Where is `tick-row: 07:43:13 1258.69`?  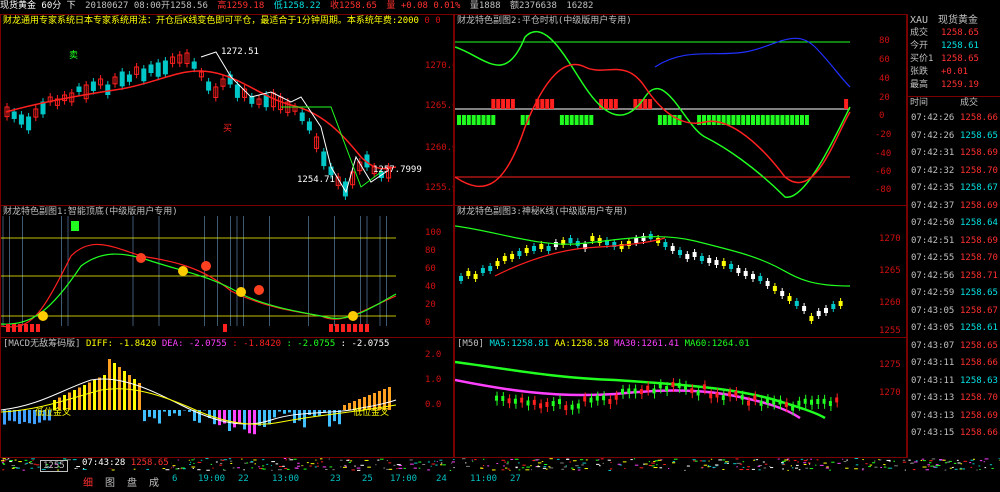 tick-row: 07:43:13 1258.69 is located at coordinates (954, 415).